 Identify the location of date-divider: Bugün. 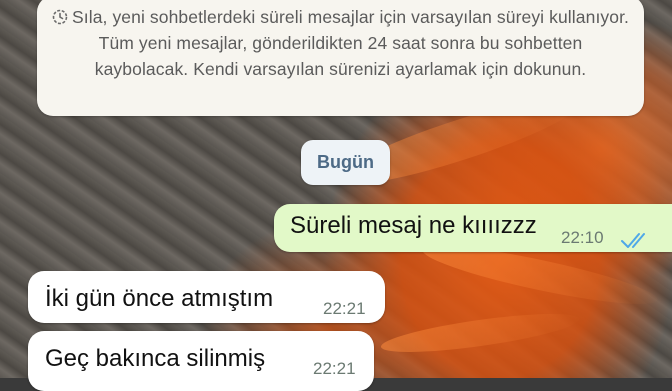
(345, 162).